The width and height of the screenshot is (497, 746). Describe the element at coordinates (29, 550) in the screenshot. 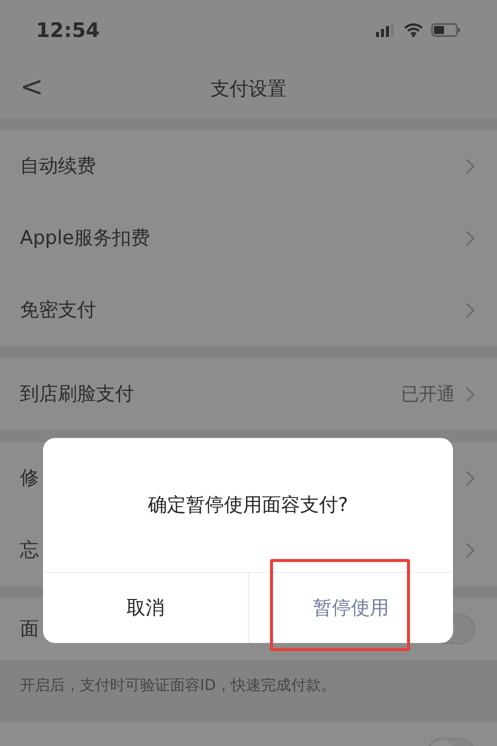

I see `row-label: 忘` at that location.